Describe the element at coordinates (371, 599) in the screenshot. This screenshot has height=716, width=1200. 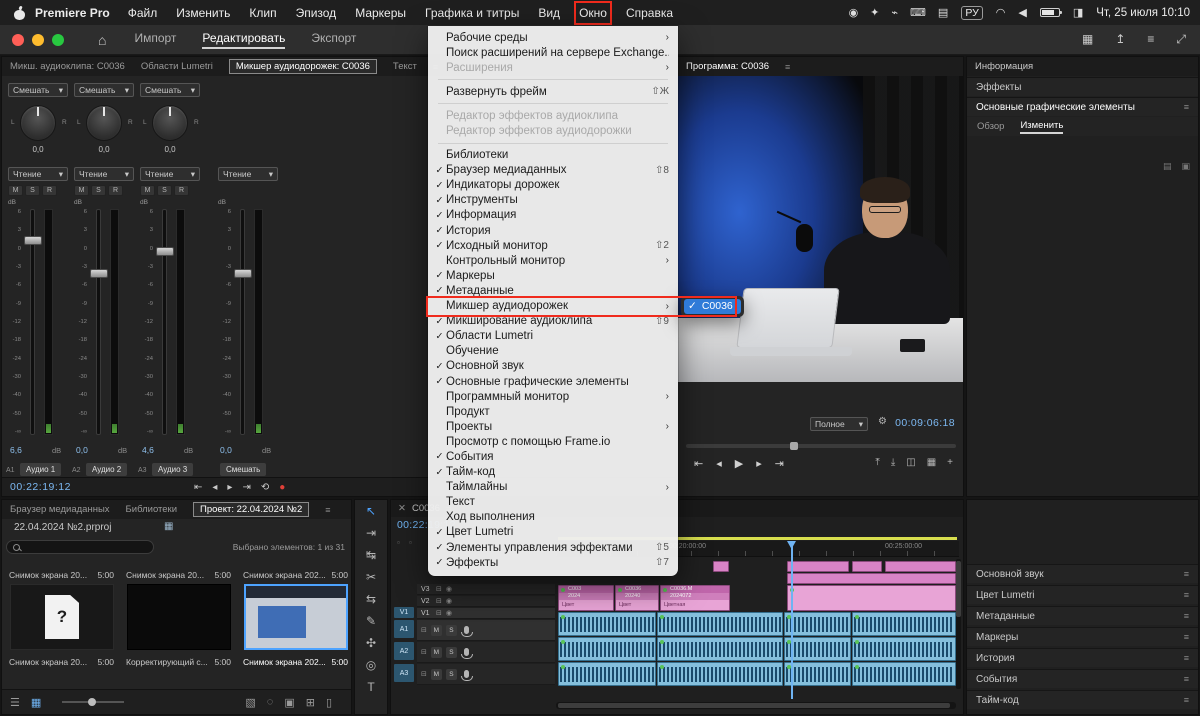
I see `slip-tool-icon: ⇆` at that location.